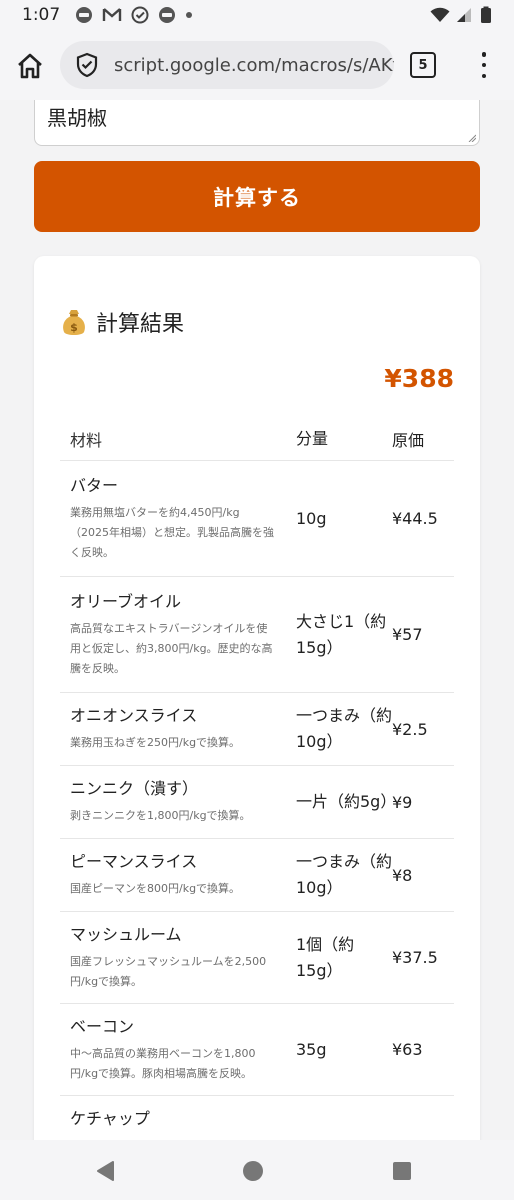  Describe the element at coordinates (87, 65) in the screenshot. I see `shield-check-icon` at that location.